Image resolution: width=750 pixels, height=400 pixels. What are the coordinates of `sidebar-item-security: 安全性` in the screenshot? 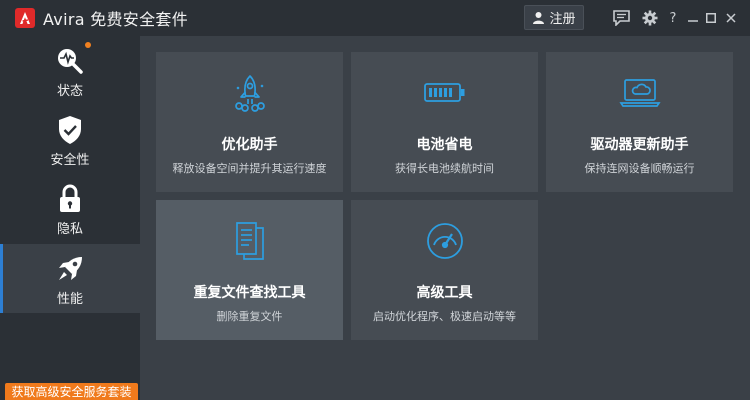 It's located at (70, 139).